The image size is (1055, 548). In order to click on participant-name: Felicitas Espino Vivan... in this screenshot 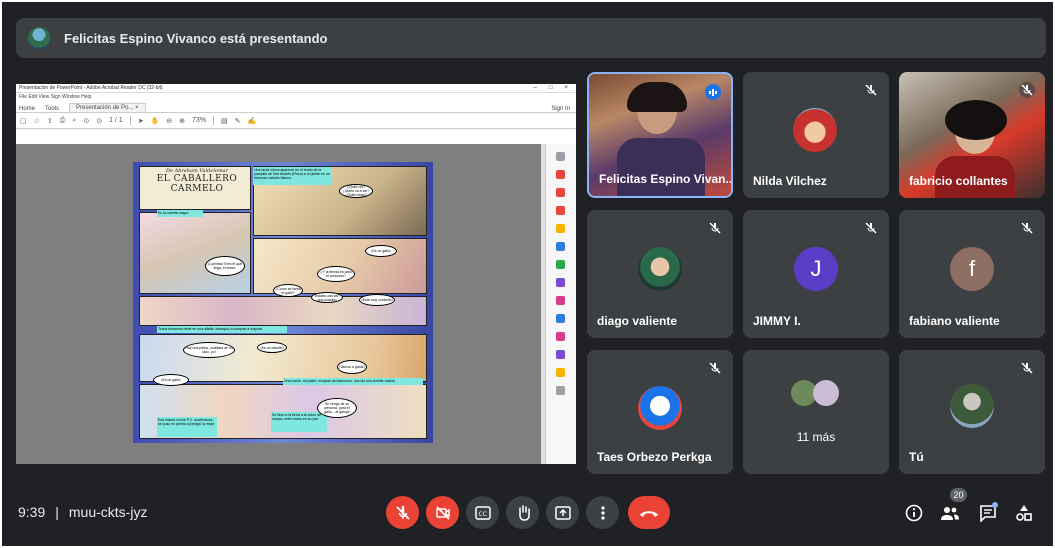, I will do `click(666, 179)`.